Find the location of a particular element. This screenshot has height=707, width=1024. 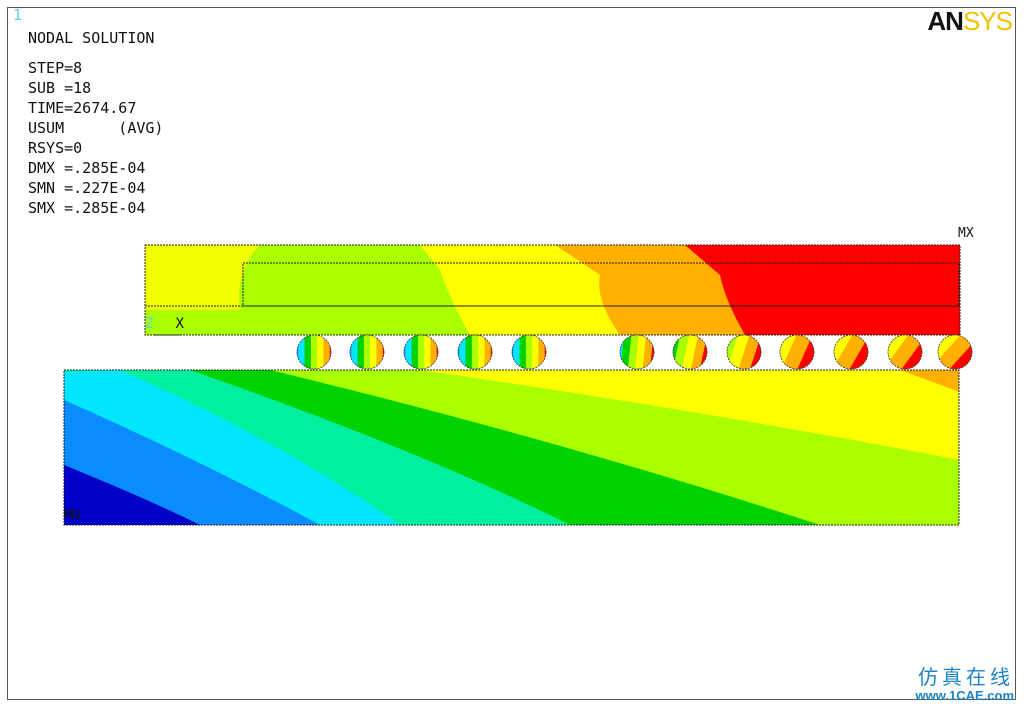

legend-title: NODAL SOLUTION is located at coordinates (91, 38).